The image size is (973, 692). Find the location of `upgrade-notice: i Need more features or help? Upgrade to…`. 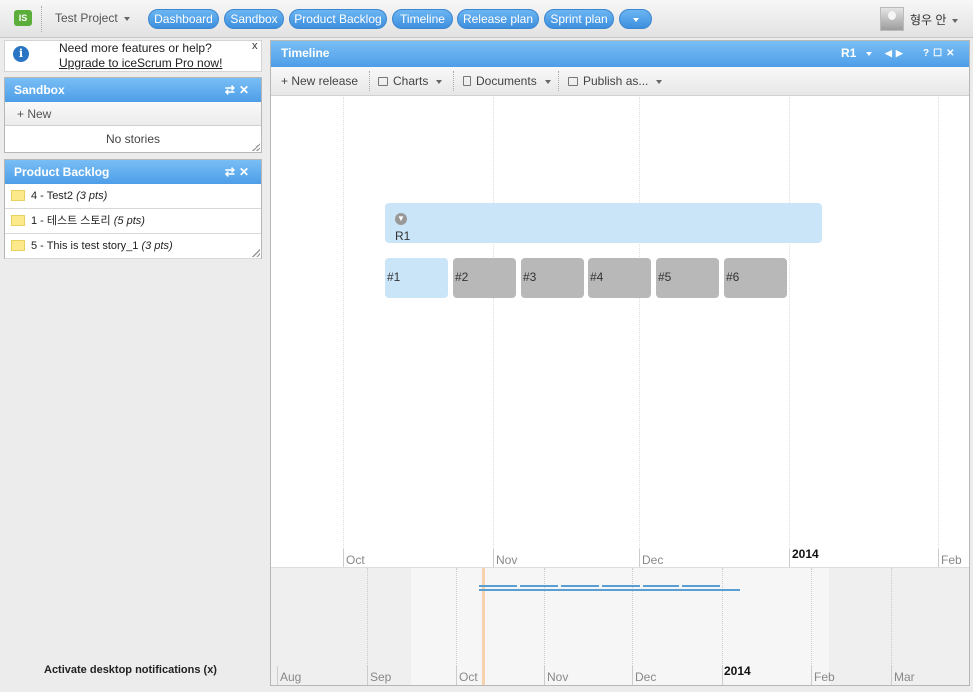

upgrade-notice: i Need more features or help? Upgrade to… is located at coordinates (133, 56).